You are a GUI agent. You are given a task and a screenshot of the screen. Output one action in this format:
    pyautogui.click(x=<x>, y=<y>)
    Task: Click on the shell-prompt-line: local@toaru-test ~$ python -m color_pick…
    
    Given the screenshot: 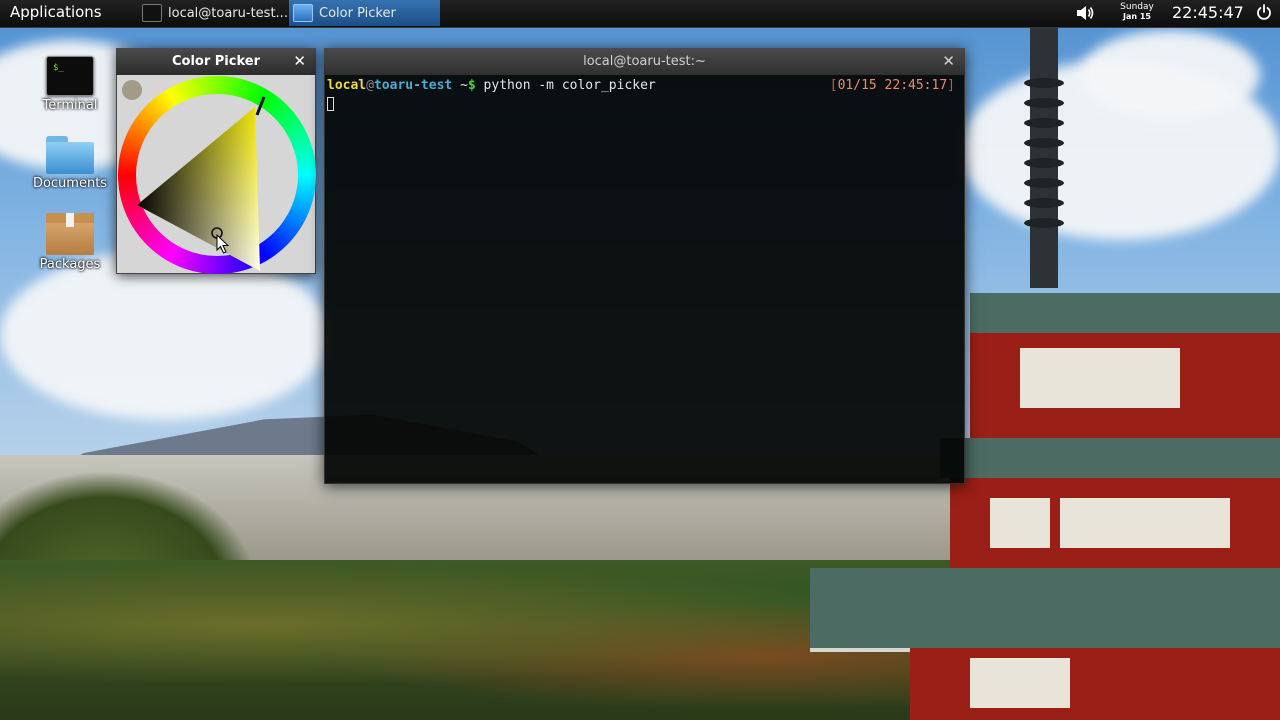 What is the action you would take?
    pyautogui.click(x=491, y=85)
    